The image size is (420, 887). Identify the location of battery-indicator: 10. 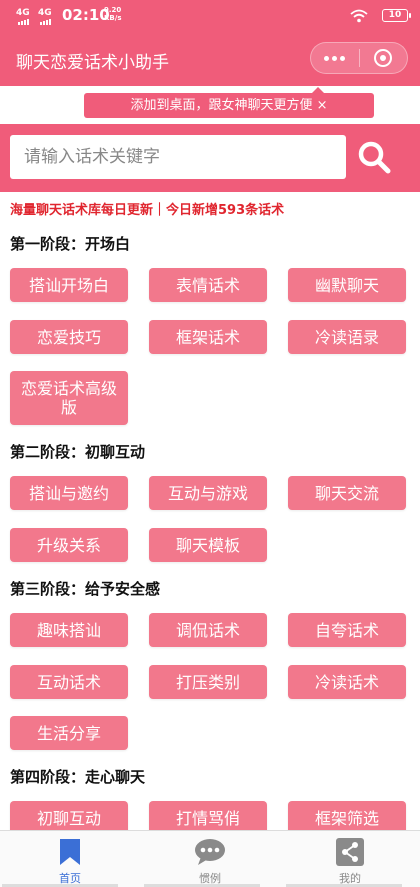
(396, 15).